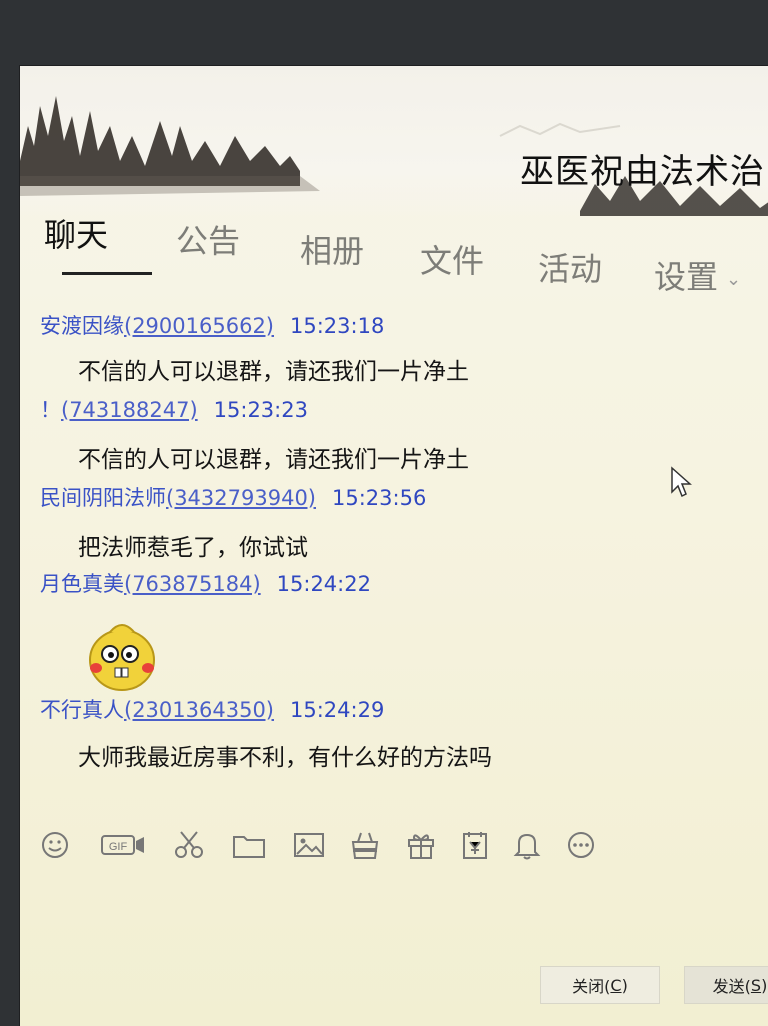 The image size is (768, 1026). I want to click on message-header: 民间阴阳法师(3432793940) 15:23:56, so click(233, 497).